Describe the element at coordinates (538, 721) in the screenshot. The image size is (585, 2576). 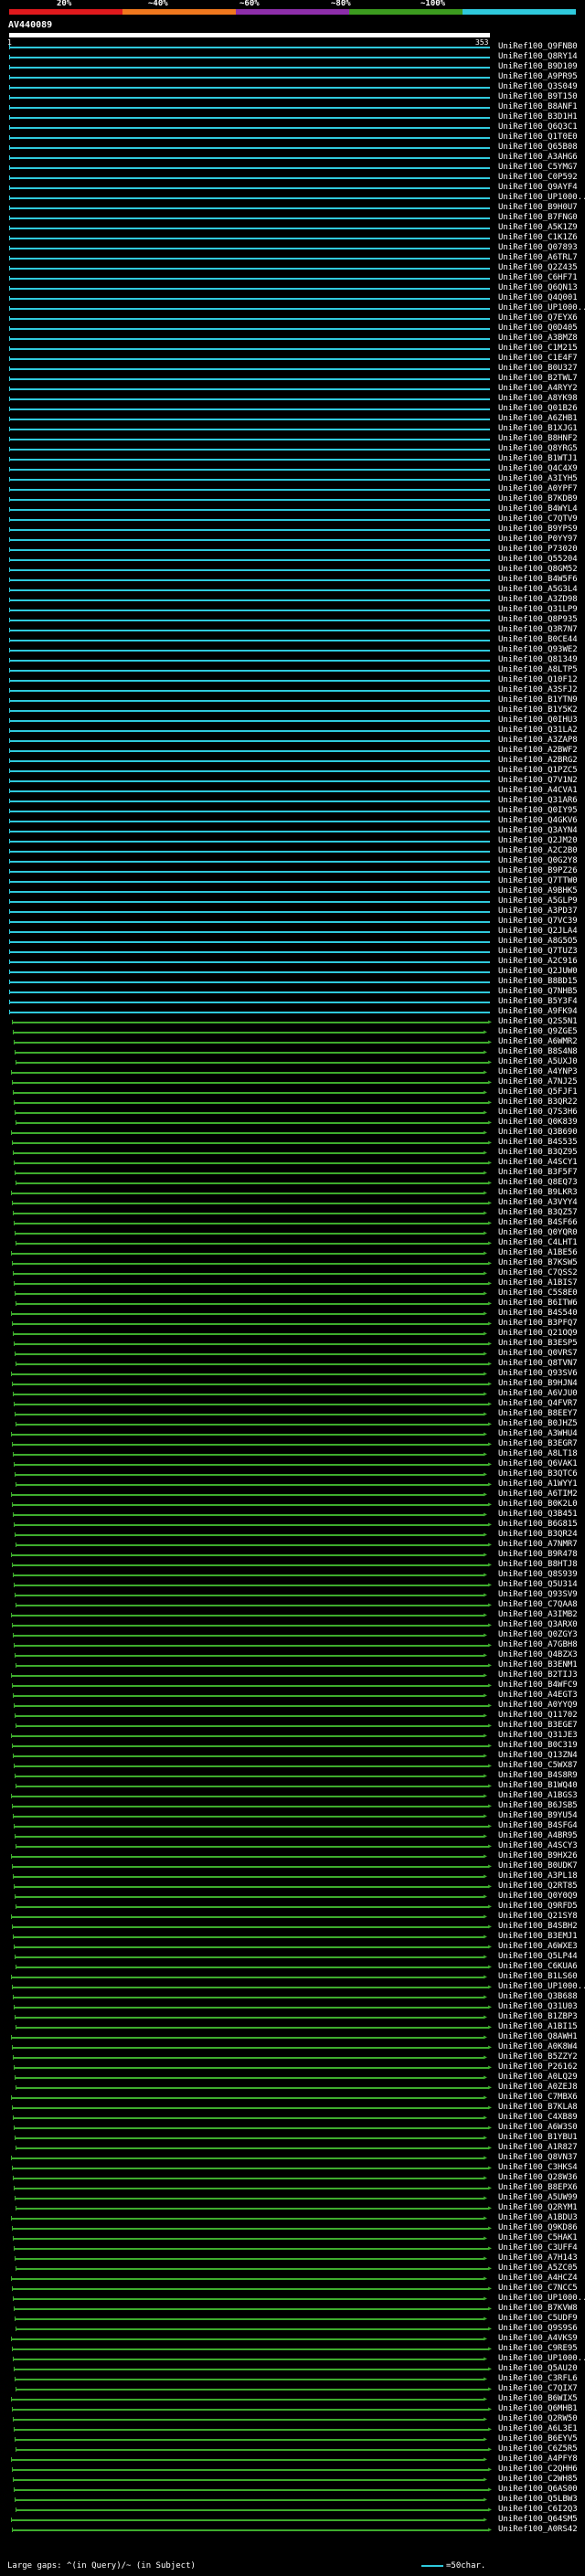
I see `hit-label: UniRef100_Q0IHU3` at that location.